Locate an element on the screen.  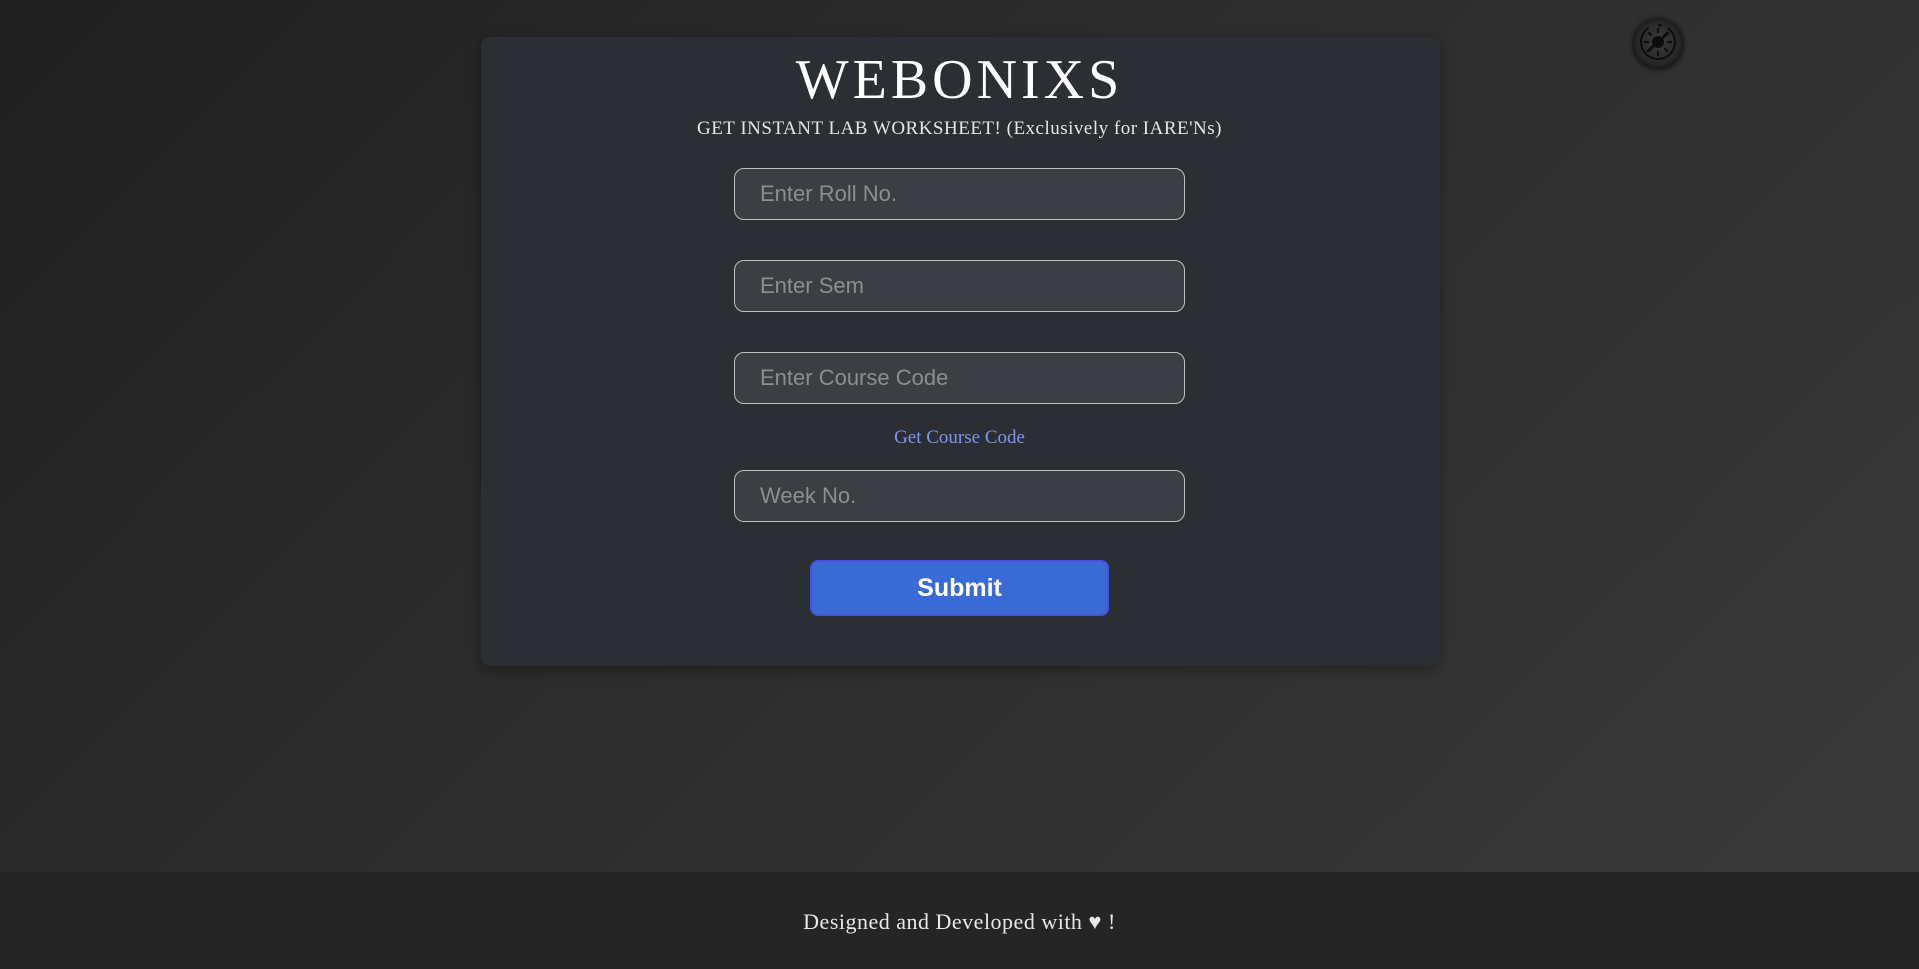
roll-number-input is located at coordinates (959, 194).